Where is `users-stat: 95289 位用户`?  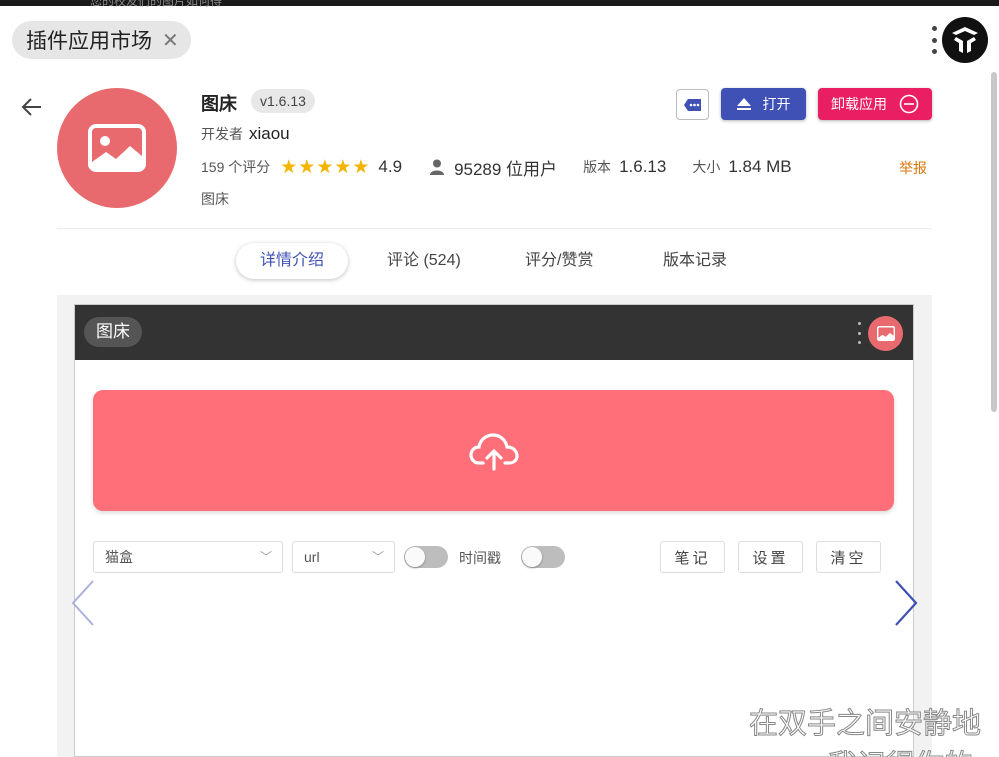 users-stat: 95289 位用户 is located at coordinates (493, 167).